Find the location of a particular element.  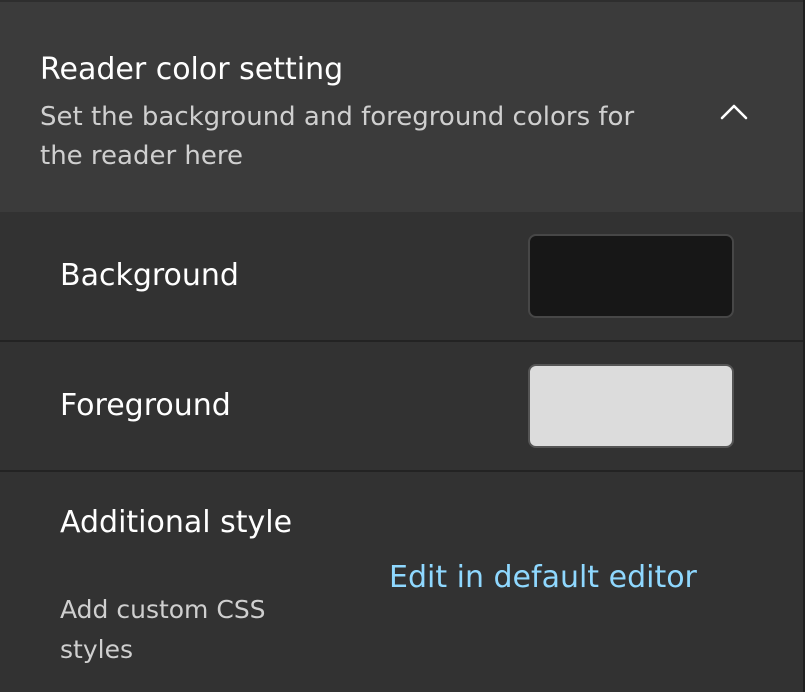

background-label: Background is located at coordinates (149, 275).